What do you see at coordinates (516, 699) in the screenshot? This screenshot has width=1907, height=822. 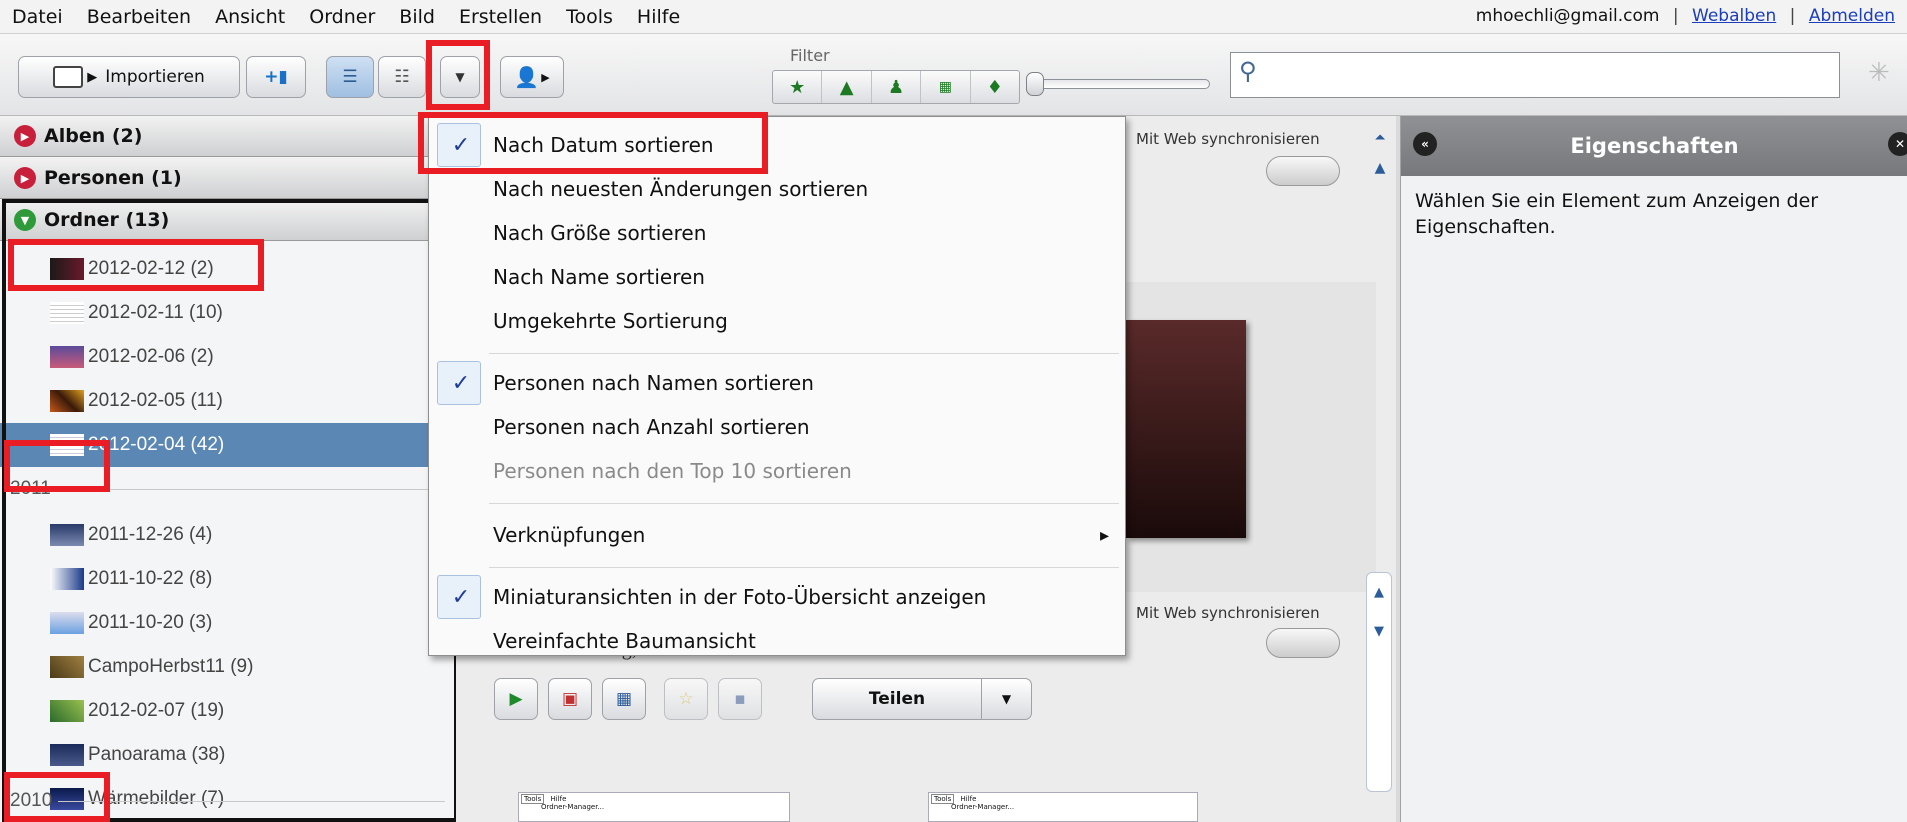 I see `slideshow-button: ▶` at bounding box center [516, 699].